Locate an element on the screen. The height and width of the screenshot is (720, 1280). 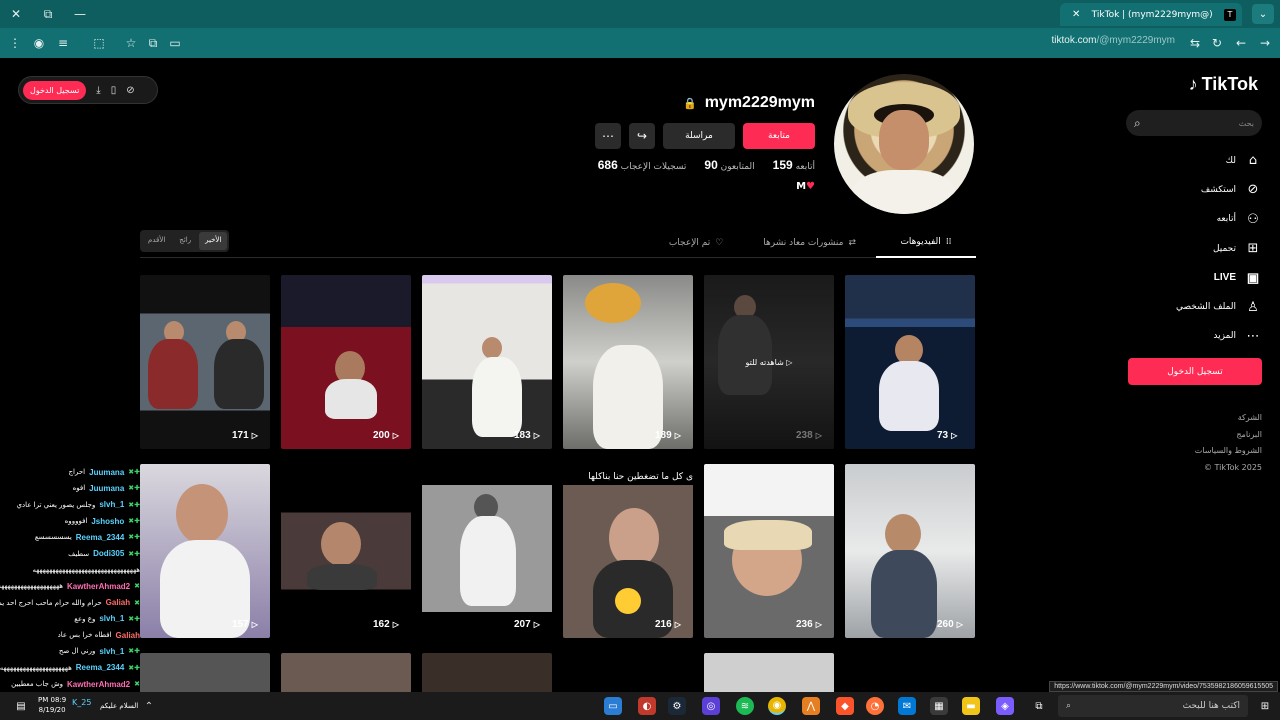
chat-username: slvh_1 is located at coordinates (112, 651).